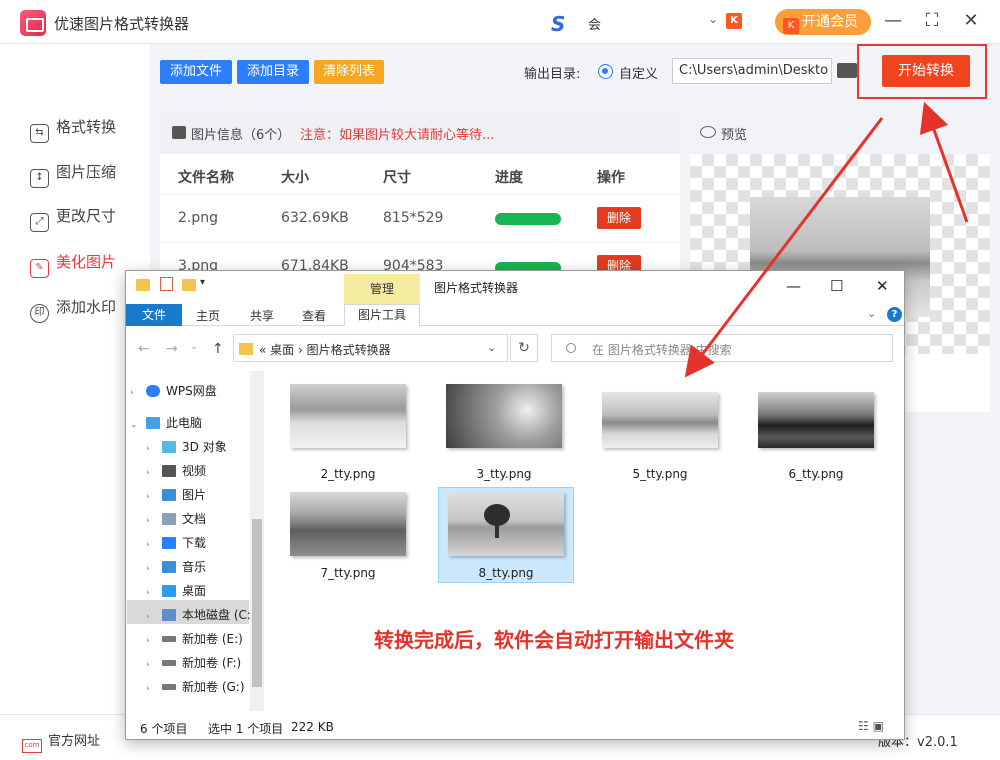 This screenshot has width=1000, height=760. What do you see at coordinates (32, 746) in the screenshot?
I see `web-icon: com` at bounding box center [32, 746].